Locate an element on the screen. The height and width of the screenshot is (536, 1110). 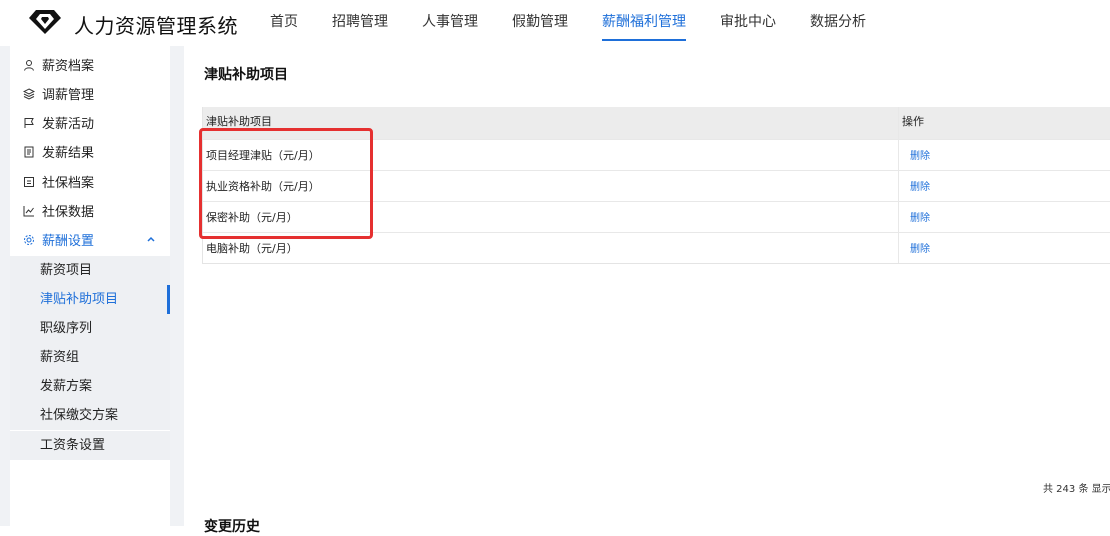
app-title: 人力资源管理系统 is located at coordinates (156, 26).